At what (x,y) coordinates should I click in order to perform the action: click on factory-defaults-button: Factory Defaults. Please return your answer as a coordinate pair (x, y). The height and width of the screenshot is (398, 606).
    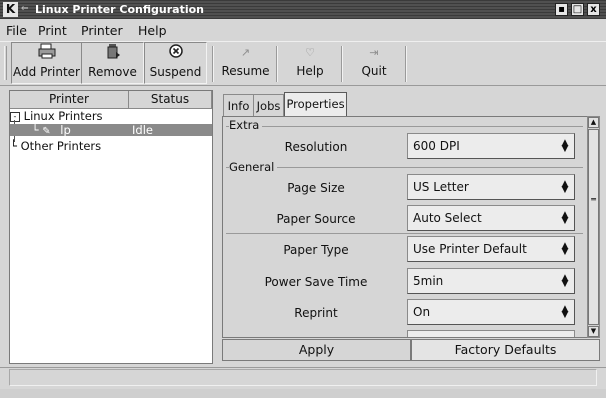
    Looking at the image, I should click on (505, 350).